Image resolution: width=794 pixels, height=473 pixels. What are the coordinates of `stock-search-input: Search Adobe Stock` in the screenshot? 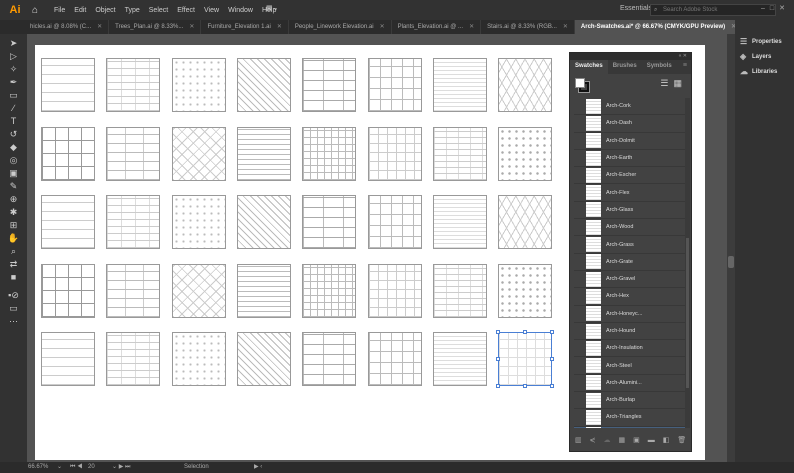 It's located at (713, 10).